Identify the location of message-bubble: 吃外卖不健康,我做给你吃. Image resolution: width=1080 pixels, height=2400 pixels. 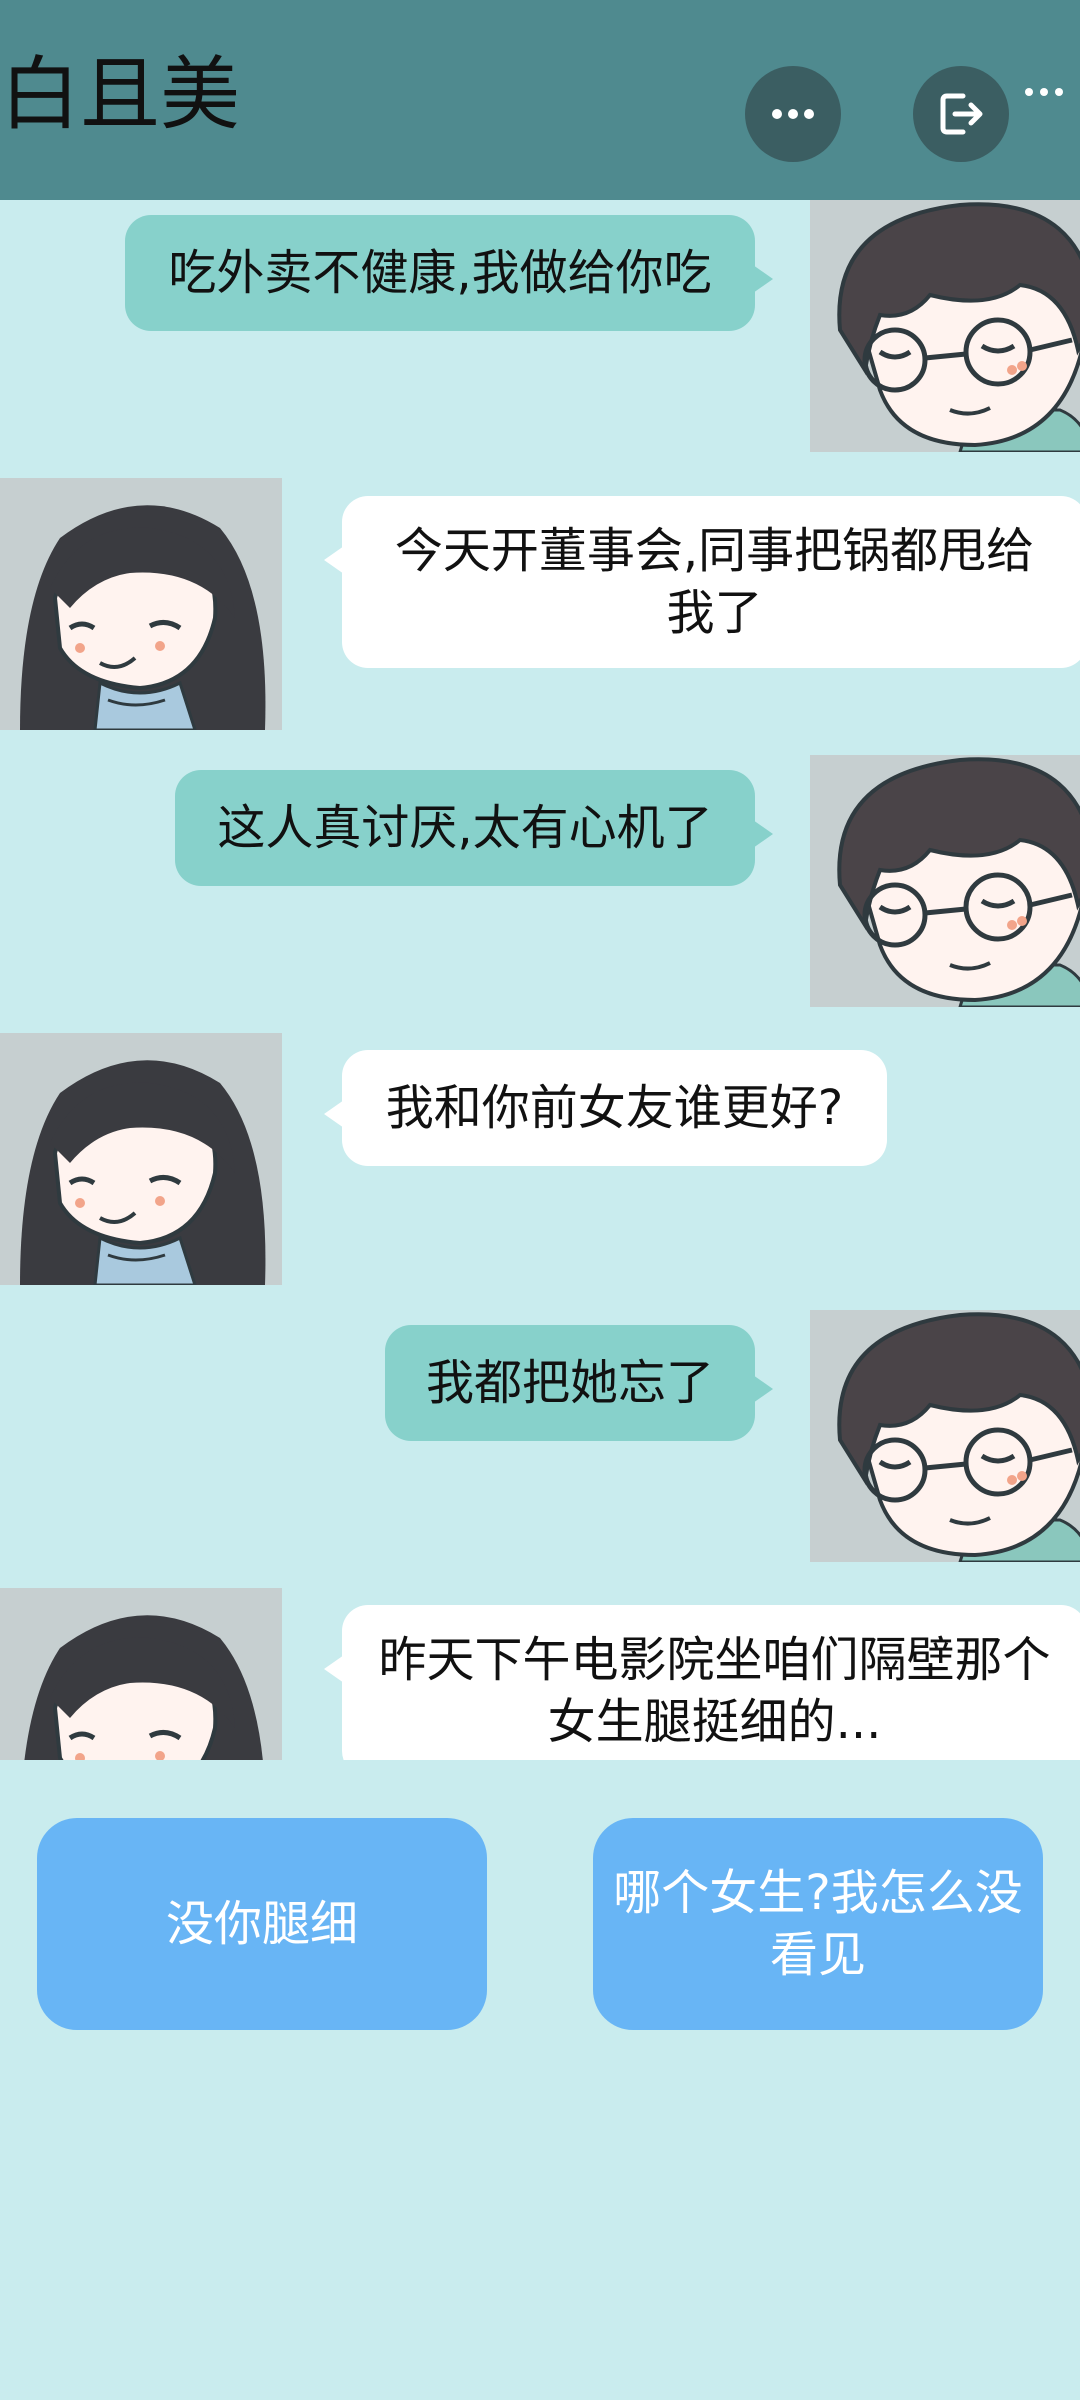
(449, 273).